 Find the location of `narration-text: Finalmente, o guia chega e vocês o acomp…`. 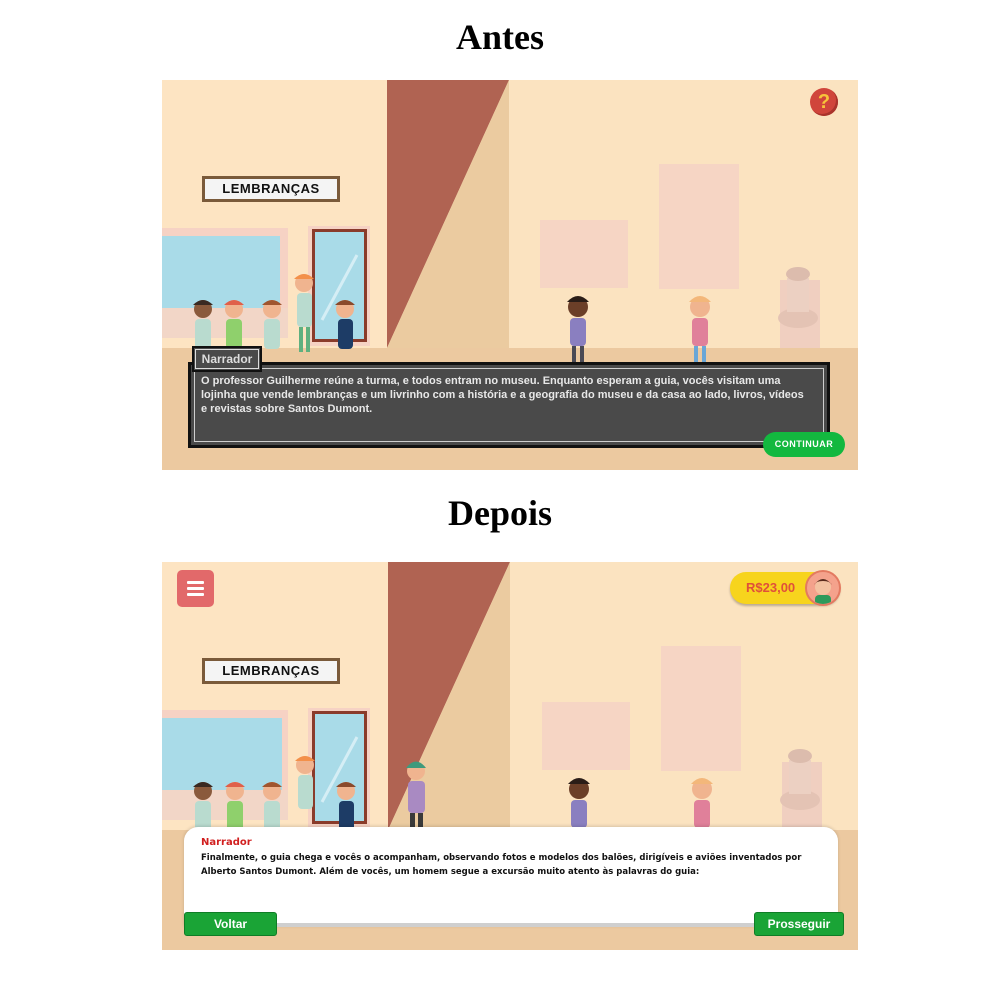

narration-text: Finalmente, o guia chega e vocês o acomp… is located at coordinates (501, 865).